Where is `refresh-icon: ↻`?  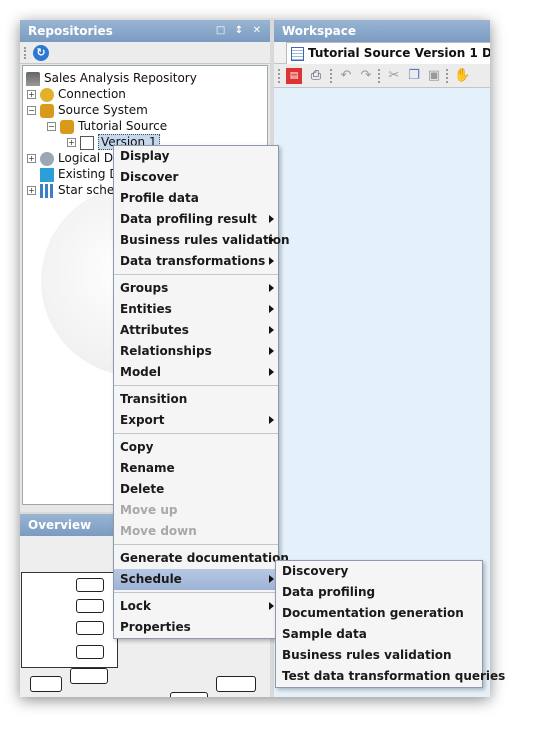 refresh-icon: ↻ is located at coordinates (41, 53).